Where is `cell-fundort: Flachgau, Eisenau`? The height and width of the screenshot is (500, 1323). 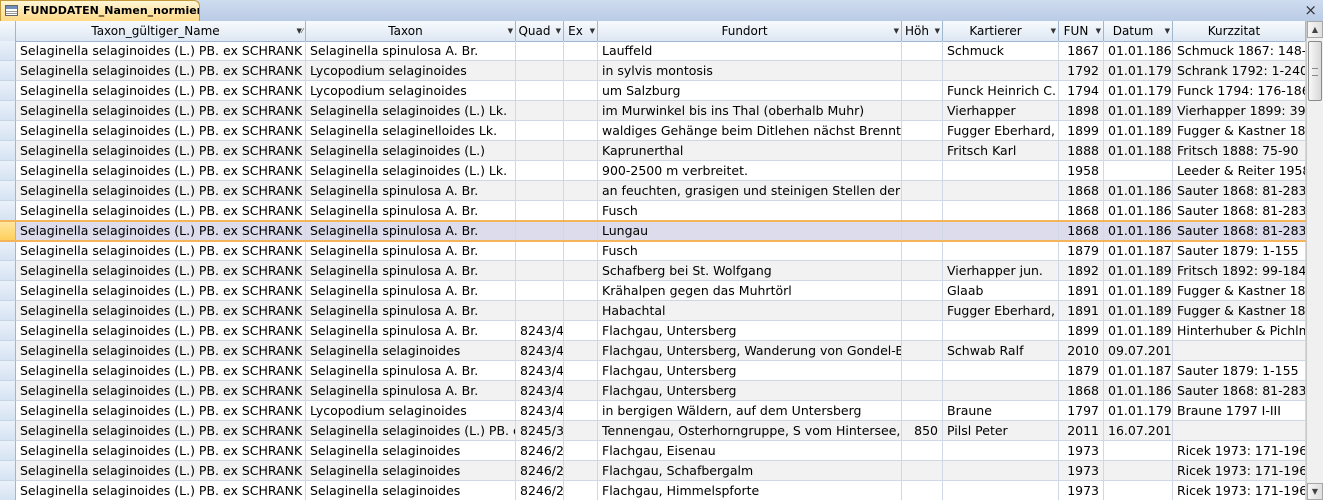 cell-fundort: Flachgau, Eisenau is located at coordinates (750, 451).